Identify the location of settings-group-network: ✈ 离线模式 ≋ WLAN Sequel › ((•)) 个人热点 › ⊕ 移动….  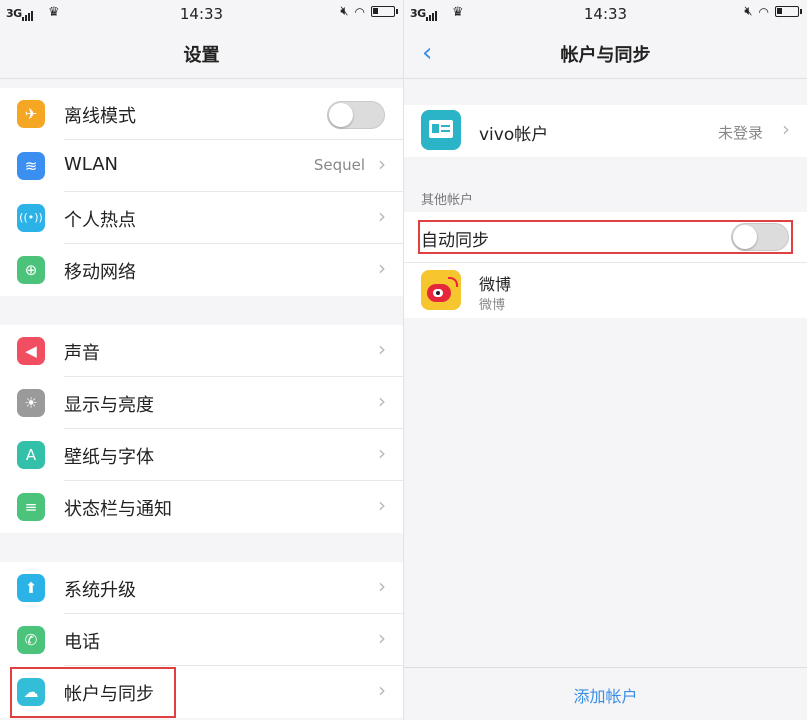
(201, 192).